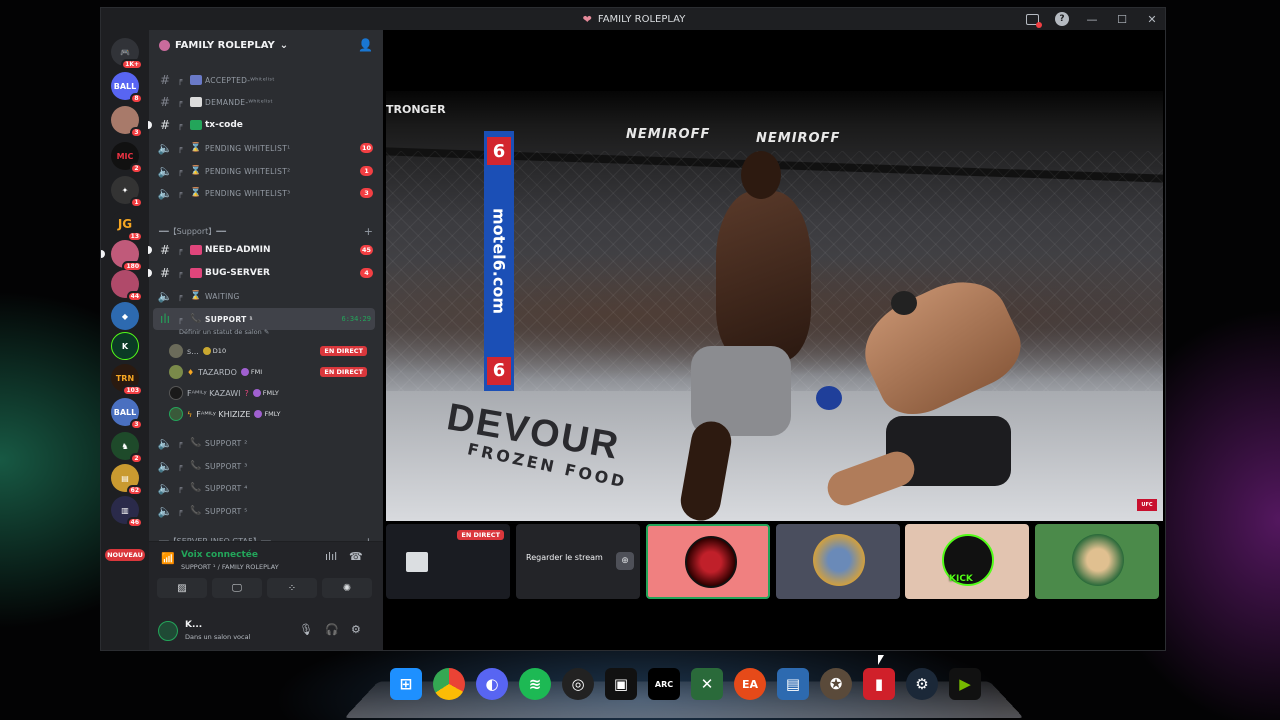 The image size is (1280, 720). What do you see at coordinates (261, 250) in the screenshot?
I see `channel-need-admin: # ╒ NEED-ADMIN 45` at bounding box center [261, 250].